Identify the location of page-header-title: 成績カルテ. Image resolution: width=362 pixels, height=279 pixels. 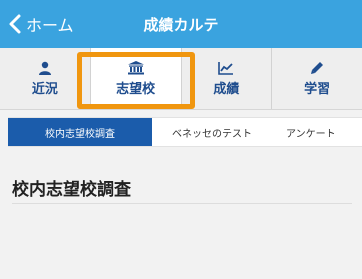
(181, 24).